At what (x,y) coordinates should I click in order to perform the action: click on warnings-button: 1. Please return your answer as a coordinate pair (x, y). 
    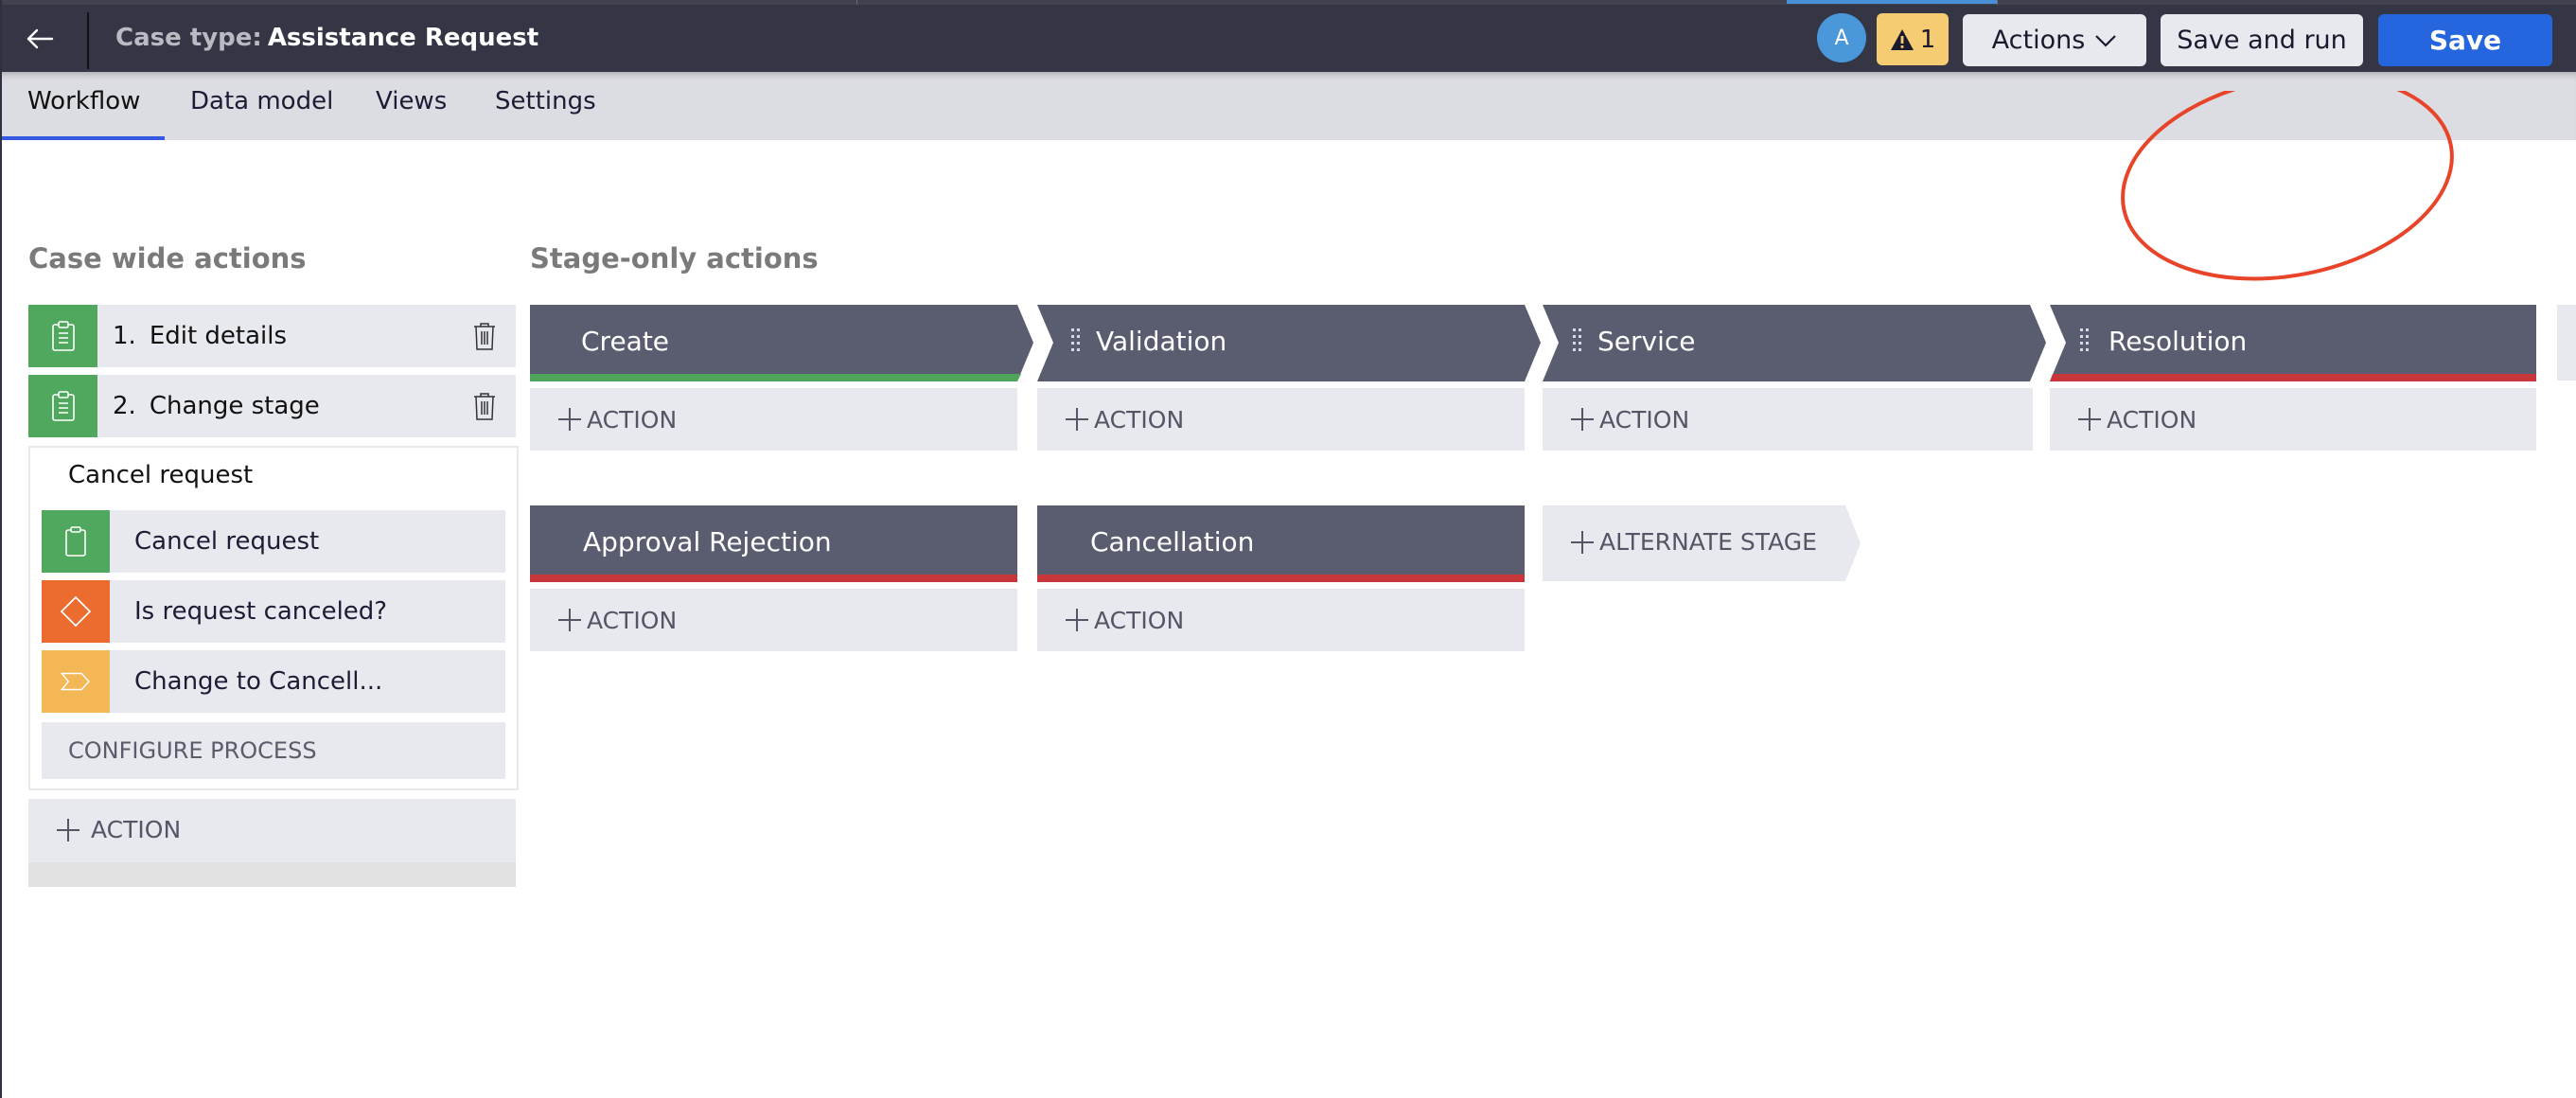
    Looking at the image, I should click on (1913, 39).